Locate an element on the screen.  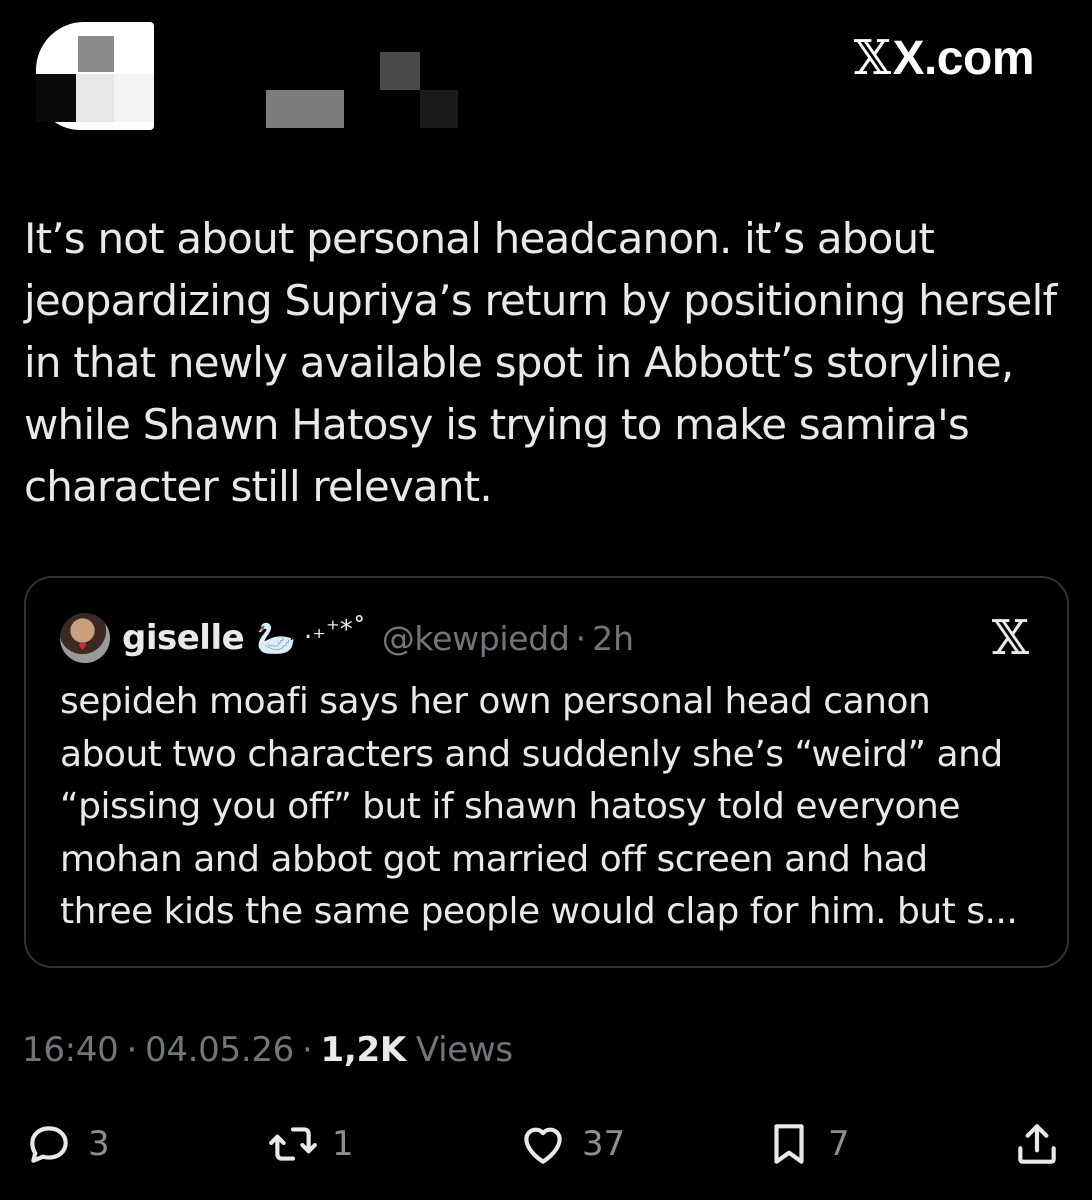
like-button: 37 is located at coordinates (571, 1144).